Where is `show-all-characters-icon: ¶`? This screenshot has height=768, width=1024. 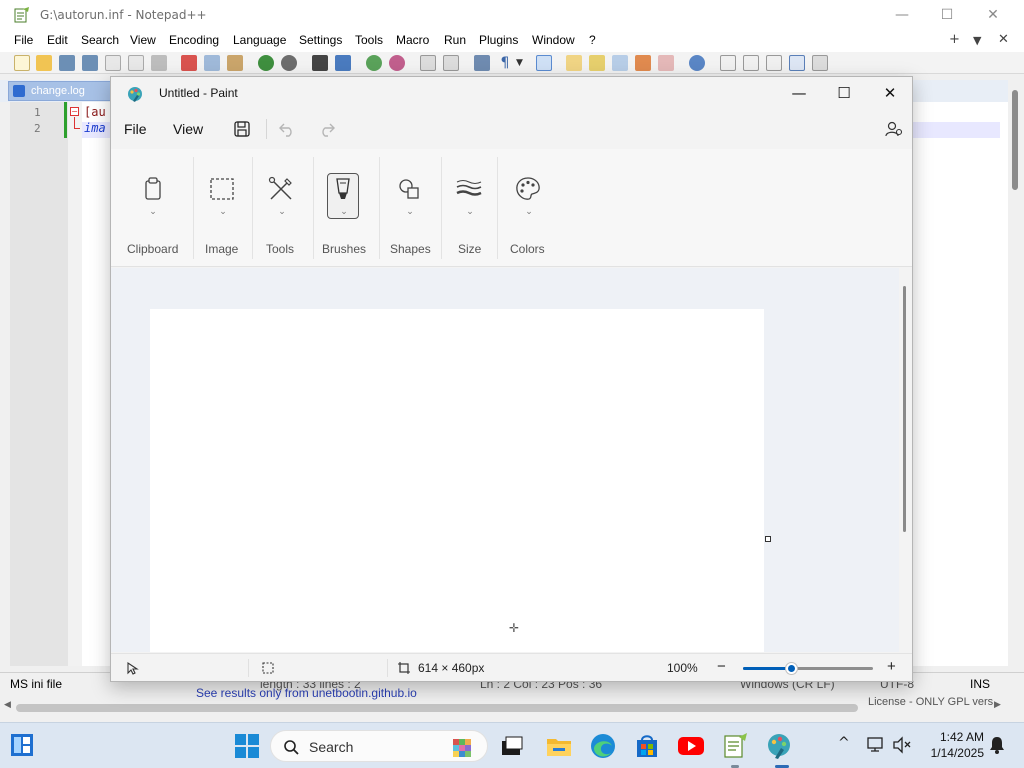 show-all-characters-icon: ¶ is located at coordinates (505, 63).